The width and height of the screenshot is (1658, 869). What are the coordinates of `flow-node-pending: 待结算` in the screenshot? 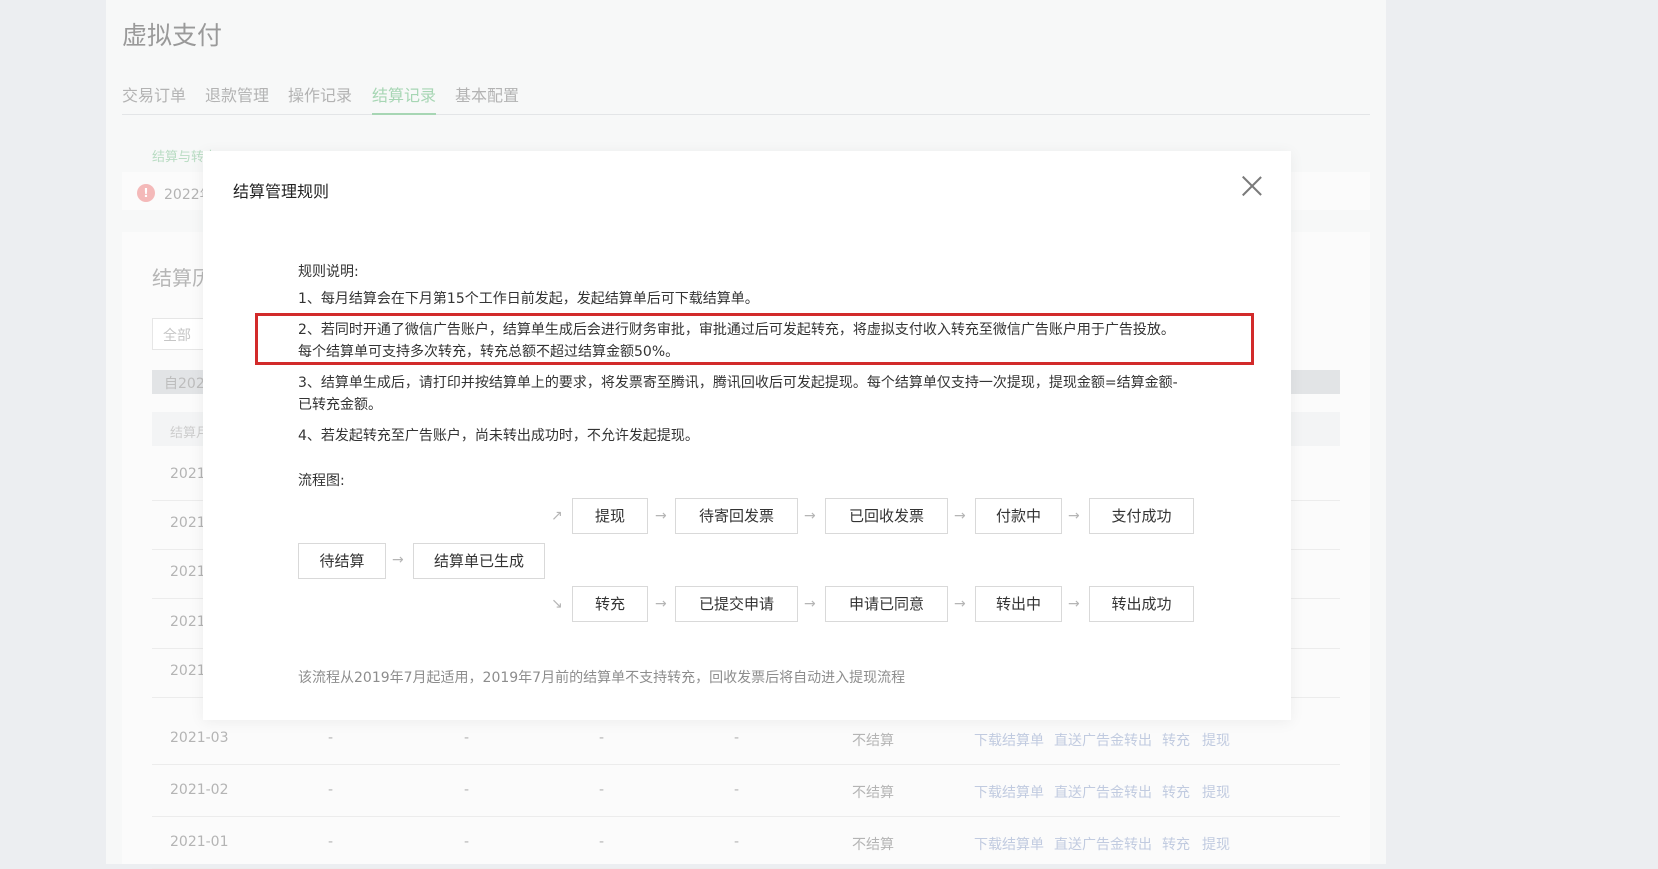 It's located at (342, 561).